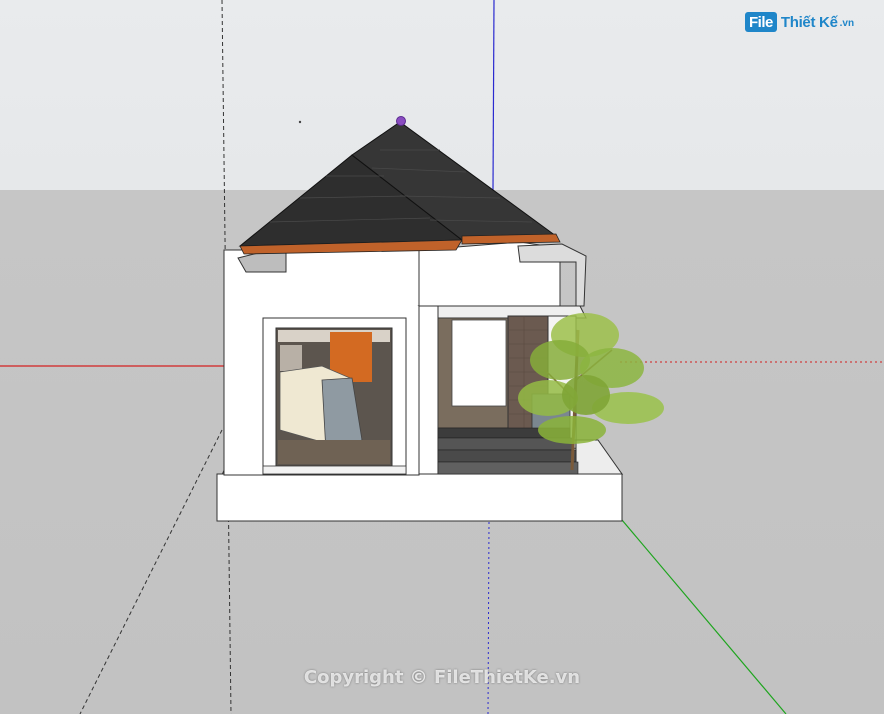 This screenshot has height=714, width=884. I want to click on interior-shelf, so click(291, 358).